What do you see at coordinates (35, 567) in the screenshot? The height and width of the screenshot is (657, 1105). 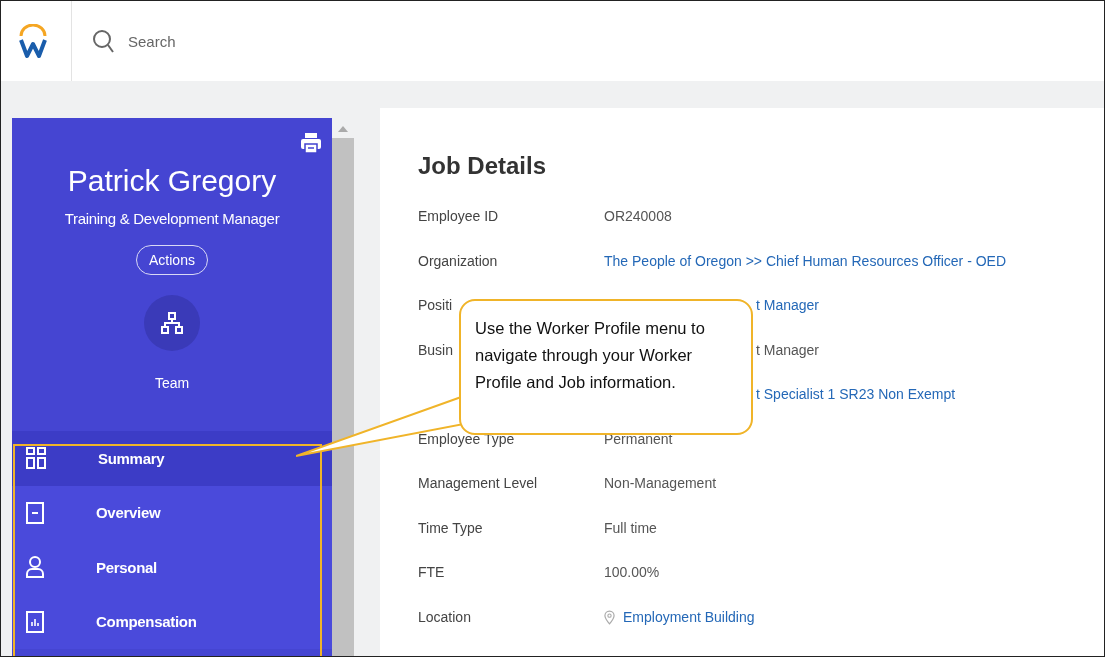 I see `person-icon` at bounding box center [35, 567].